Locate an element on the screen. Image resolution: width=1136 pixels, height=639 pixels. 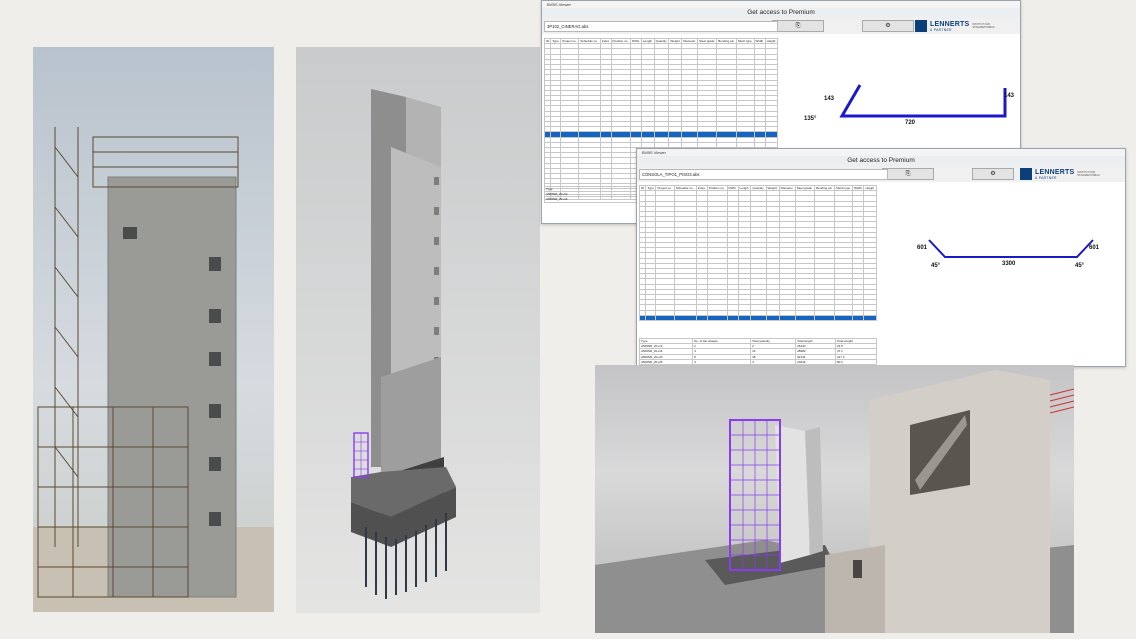
file-name-field: 3P102_CINERAG.abs is located at coordinates (661, 26).